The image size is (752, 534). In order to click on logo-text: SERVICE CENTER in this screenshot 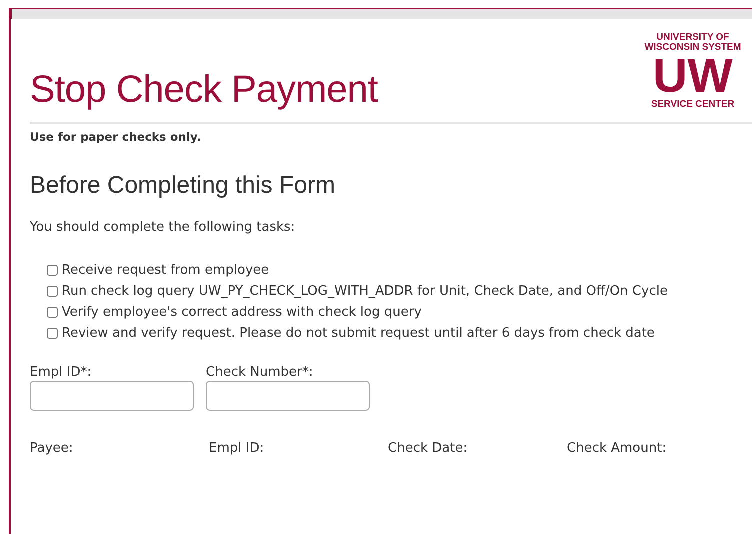, I will do `click(693, 105)`.